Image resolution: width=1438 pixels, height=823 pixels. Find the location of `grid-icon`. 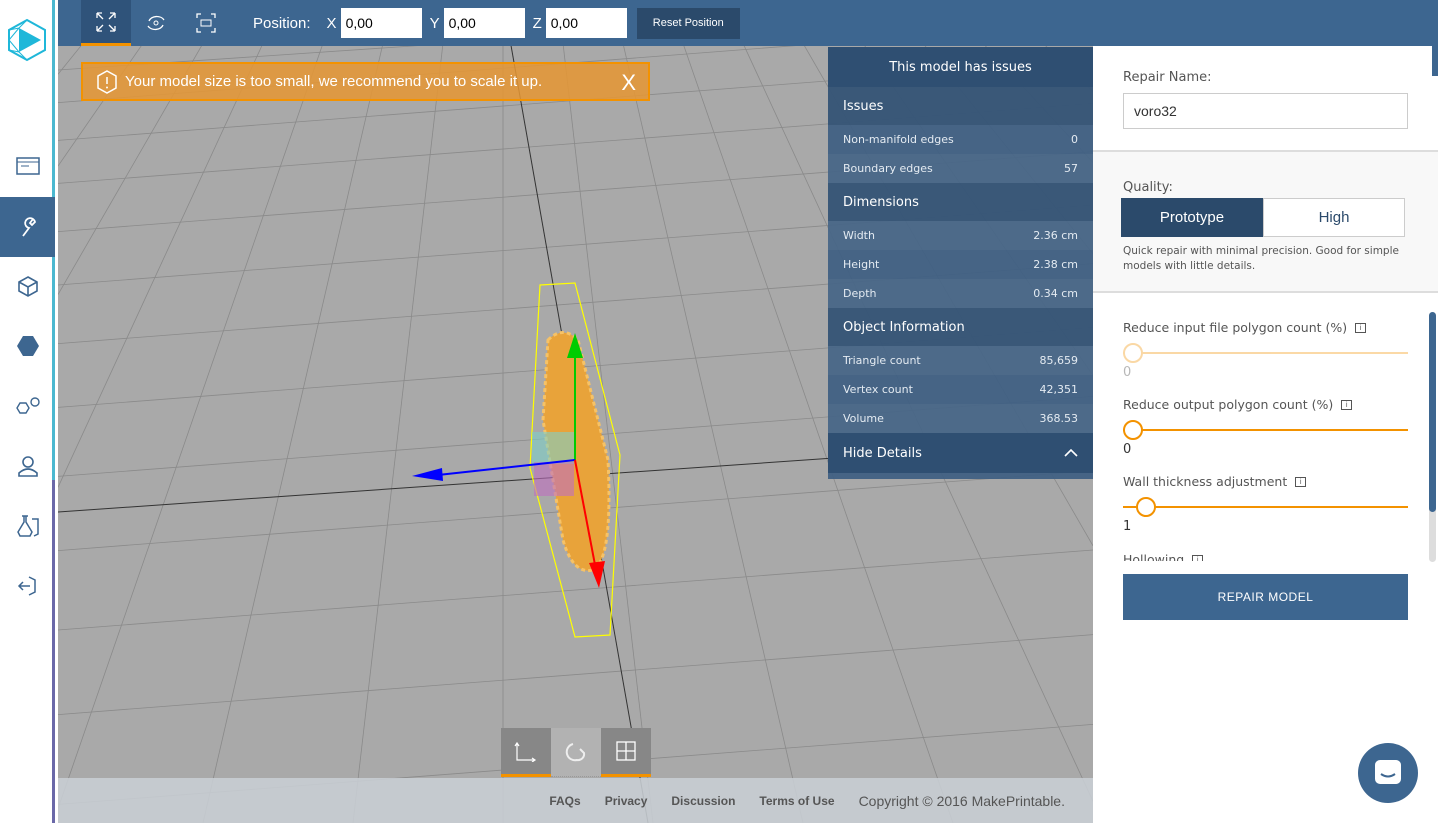

grid-icon is located at coordinates (626, 751).